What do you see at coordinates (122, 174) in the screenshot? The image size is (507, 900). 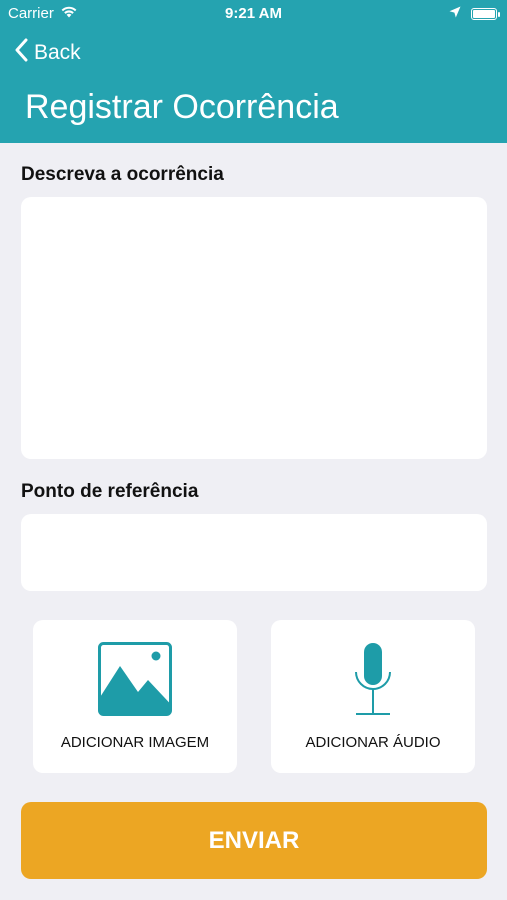 I see `description-label: Descreva a ocorrência` at bounding box center [122, 174].